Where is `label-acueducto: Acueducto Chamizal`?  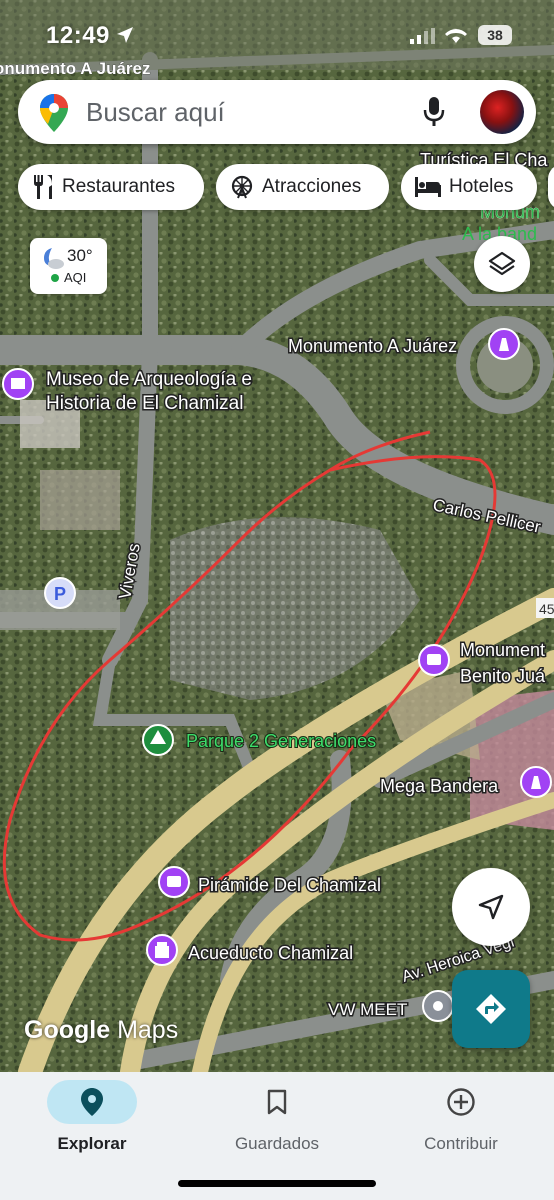 label-acueducto: Acueducto Chamizal is located at coordinates (270, 953).